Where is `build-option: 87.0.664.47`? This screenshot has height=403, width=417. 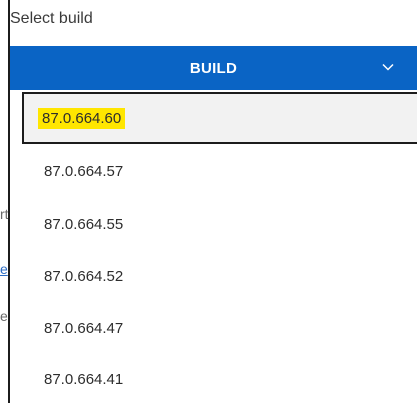
build-option: 87.0.664.47 is located at coordinates (219, 328).